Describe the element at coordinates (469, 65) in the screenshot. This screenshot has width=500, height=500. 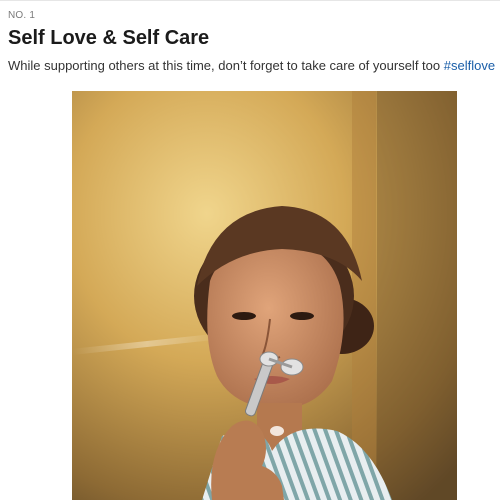
I see `hashtag-link: #selflove` at that location.